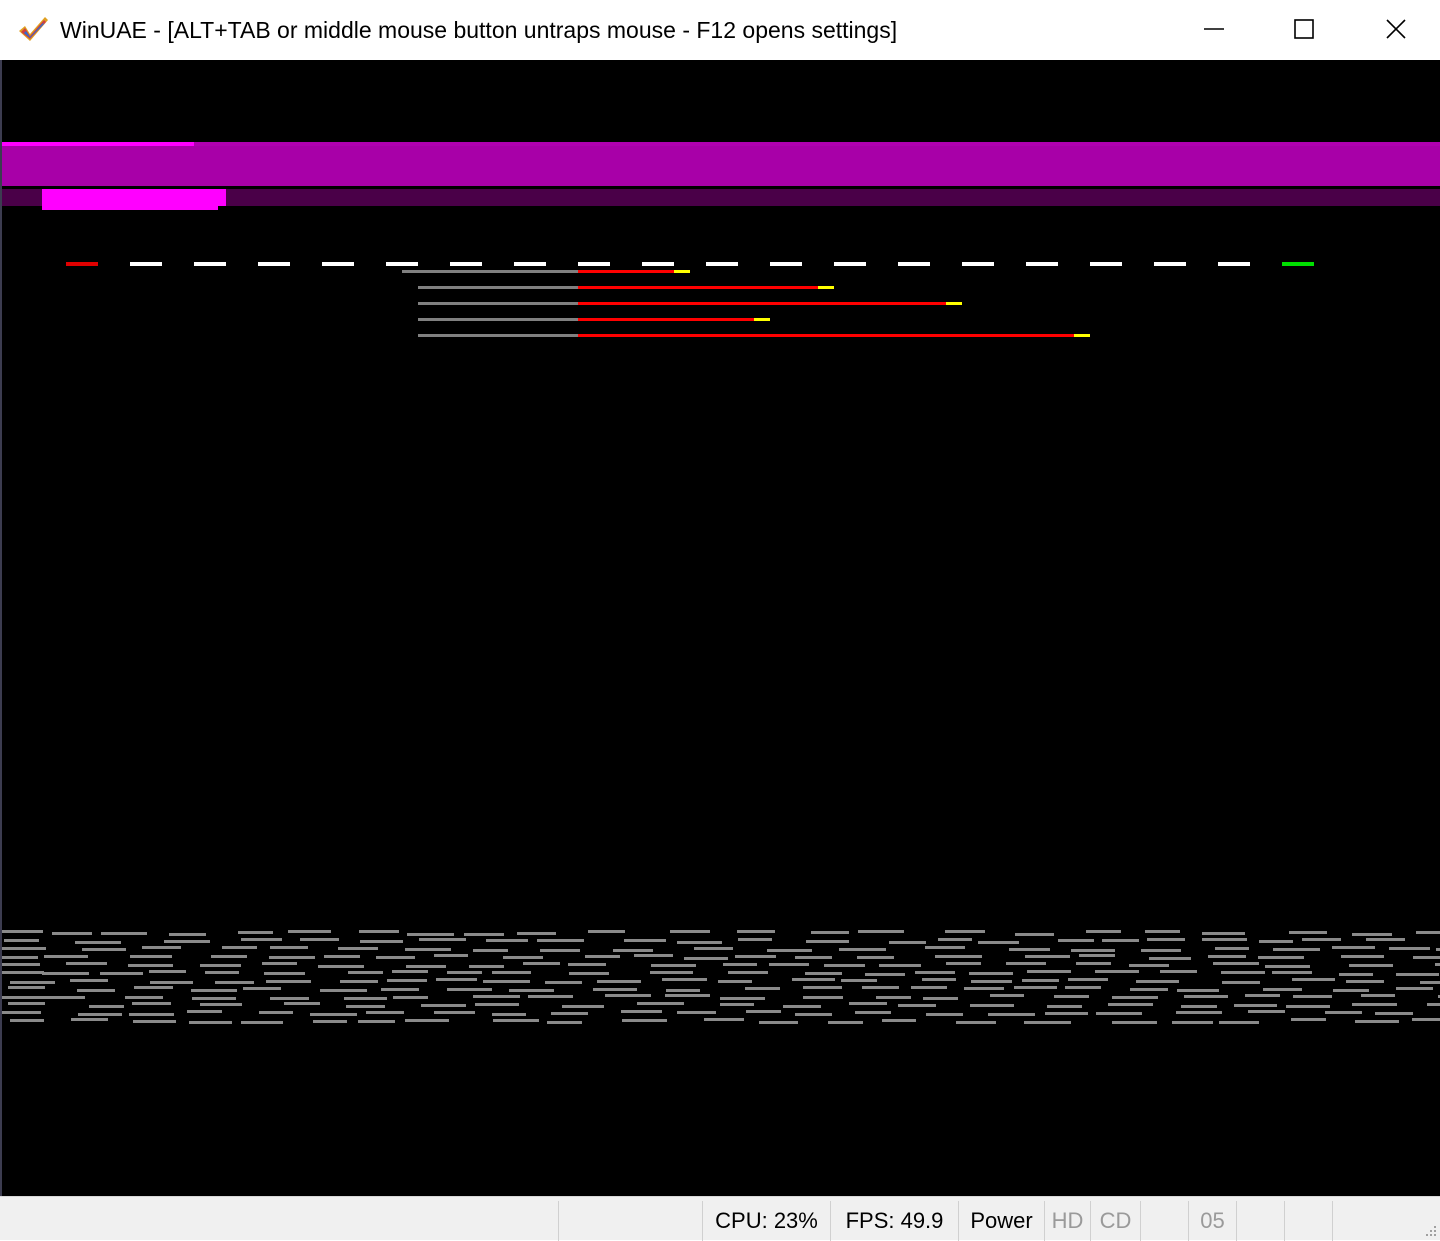  What do you see at coordinates (1115, 1221) in the screenshot?
I see `cd-led: CD` at bounding box center [1115, 1221].